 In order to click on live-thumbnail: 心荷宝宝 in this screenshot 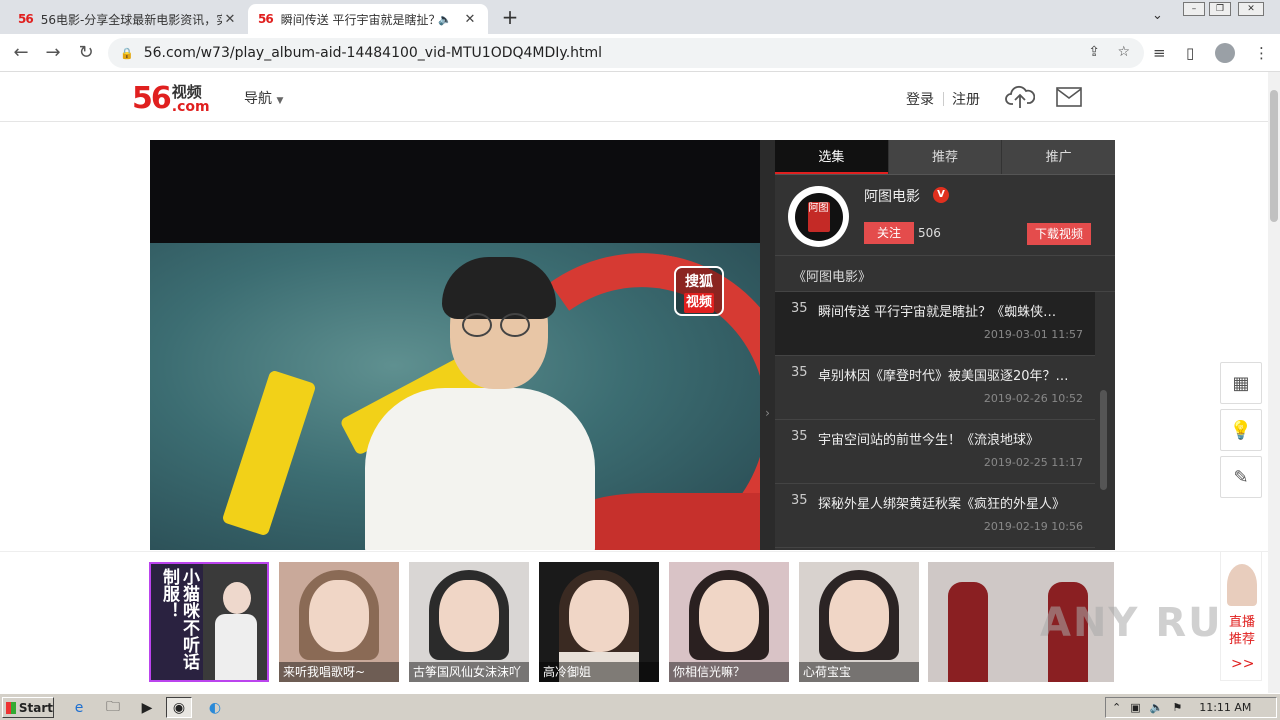, I will do `click(859, 622)`.